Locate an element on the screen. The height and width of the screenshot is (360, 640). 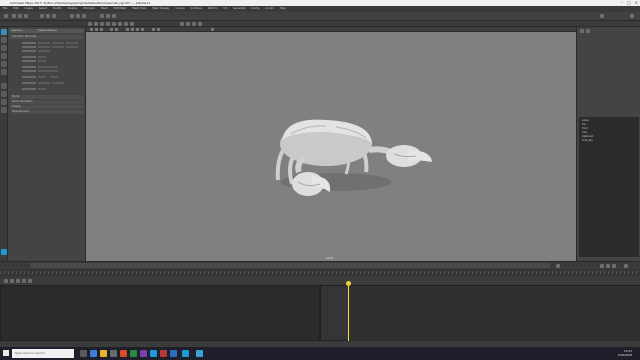
layout-single-icon is located at coordinates (4, 86).